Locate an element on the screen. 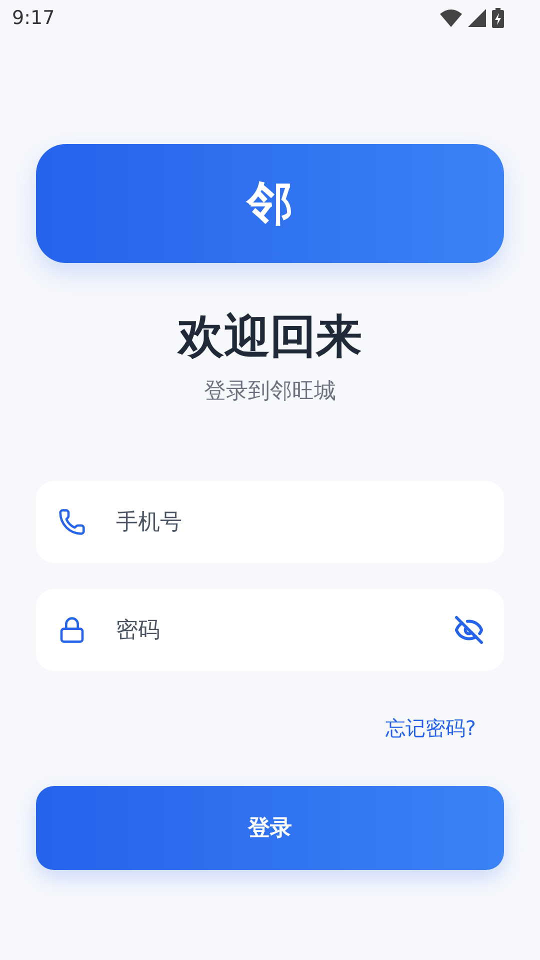  battery-icon is located at coordinates (498, 18).